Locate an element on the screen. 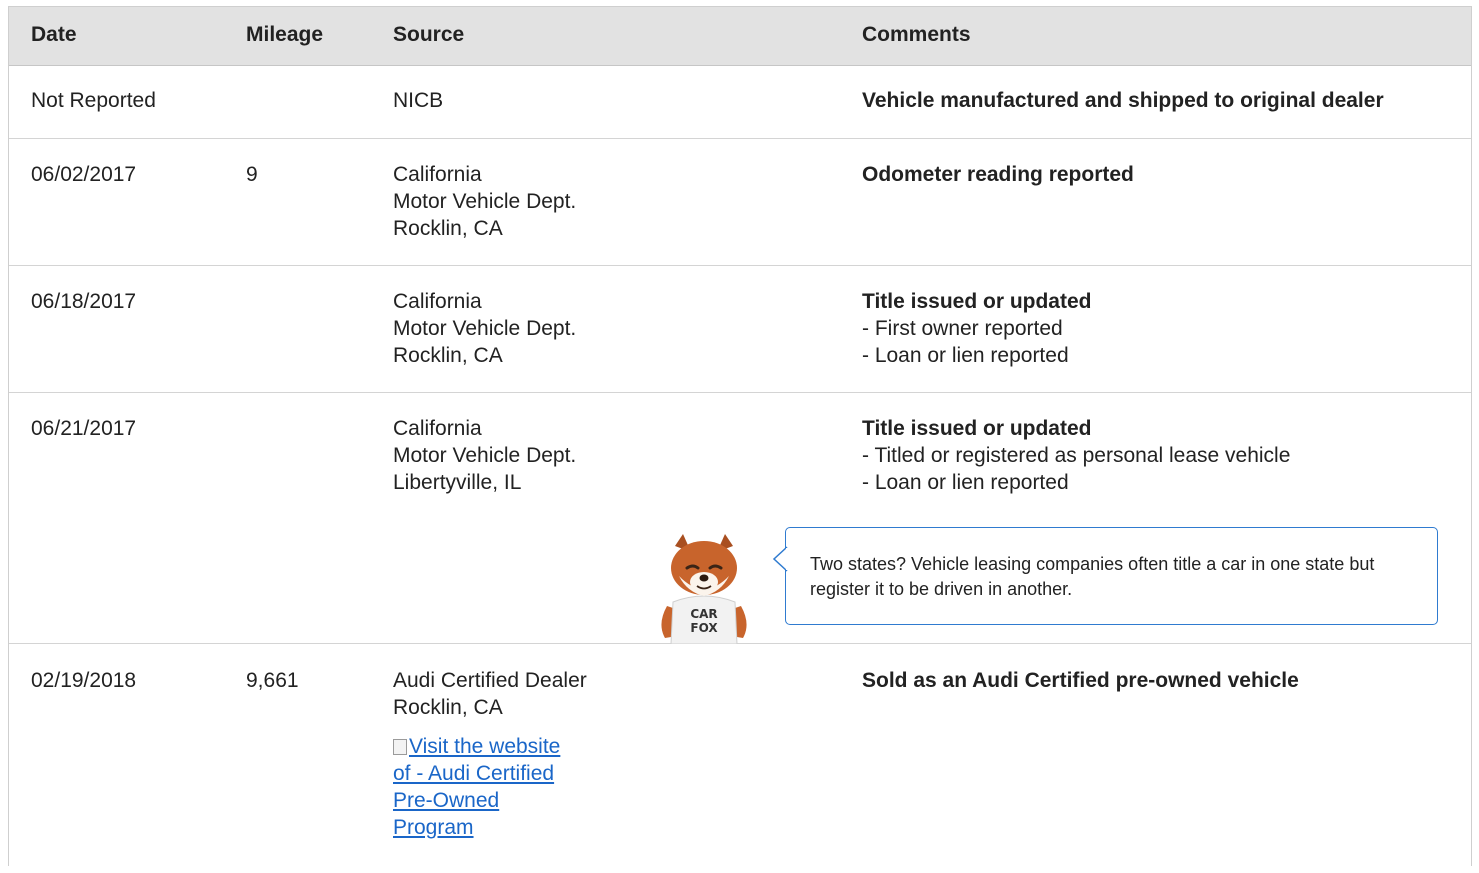 This screenshot has height=873, width=1479. source-line: NICB is located at coordinates (418, 100).